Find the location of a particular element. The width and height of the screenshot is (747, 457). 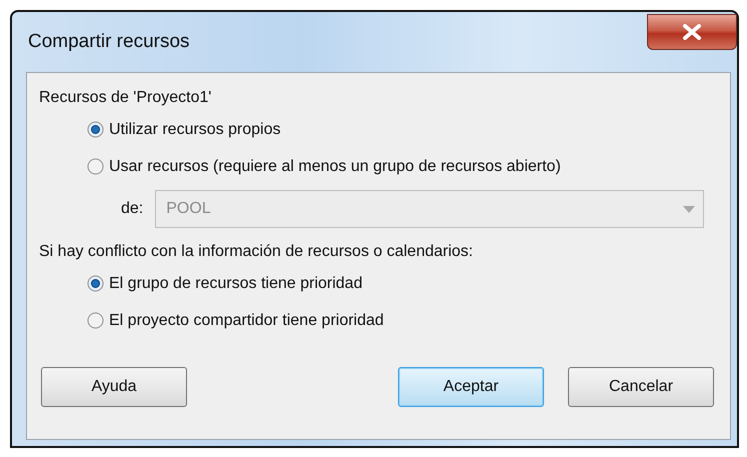

dialog-button: Aceptar is located at coordinates (471, 387).